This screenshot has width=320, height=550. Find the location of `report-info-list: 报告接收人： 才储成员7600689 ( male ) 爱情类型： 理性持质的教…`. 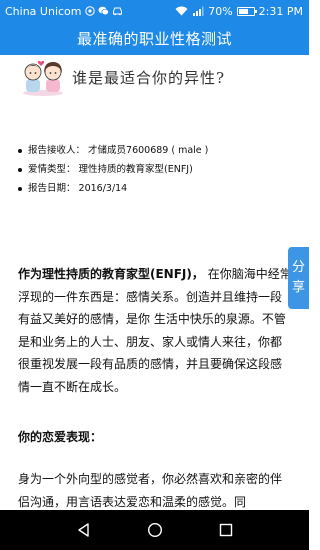

report-info-list: 报告接收人： 才储成员7600689 ( male ) 爱情类型： 理性持质的教… is located at coordinates (113, 169).